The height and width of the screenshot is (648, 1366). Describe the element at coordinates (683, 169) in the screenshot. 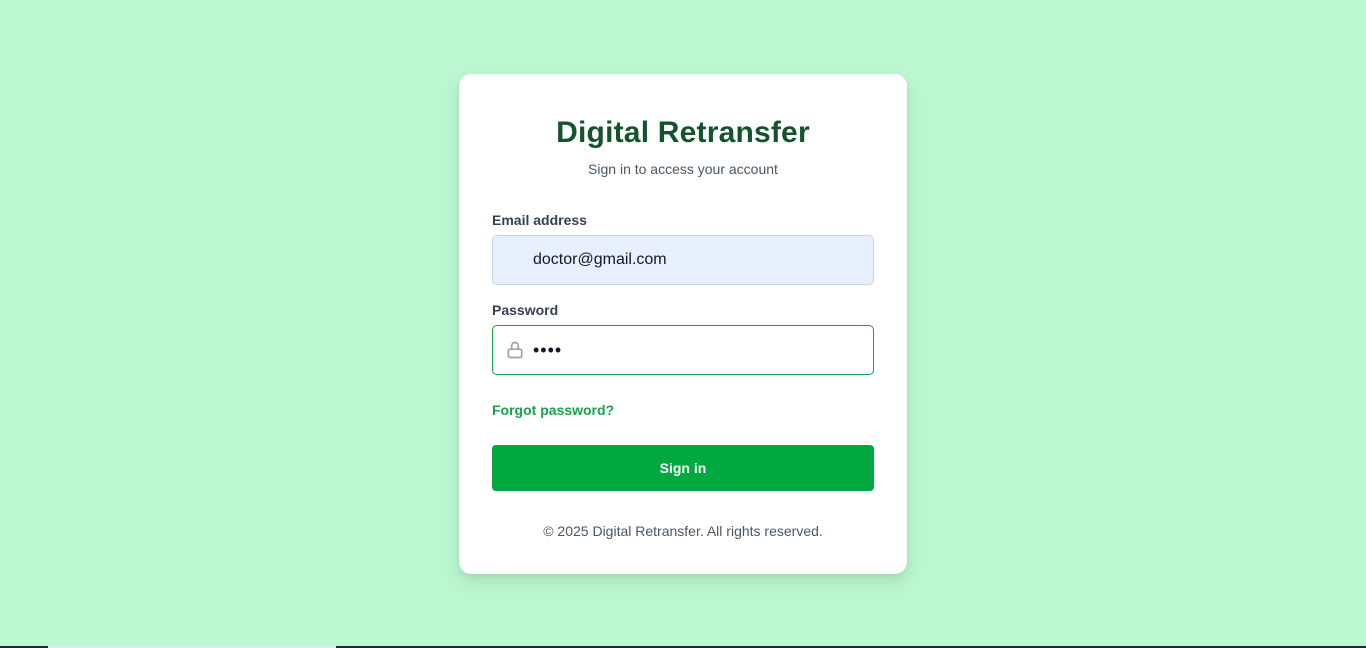

I see `app-subtitle: Sign in to access your account` at that location.